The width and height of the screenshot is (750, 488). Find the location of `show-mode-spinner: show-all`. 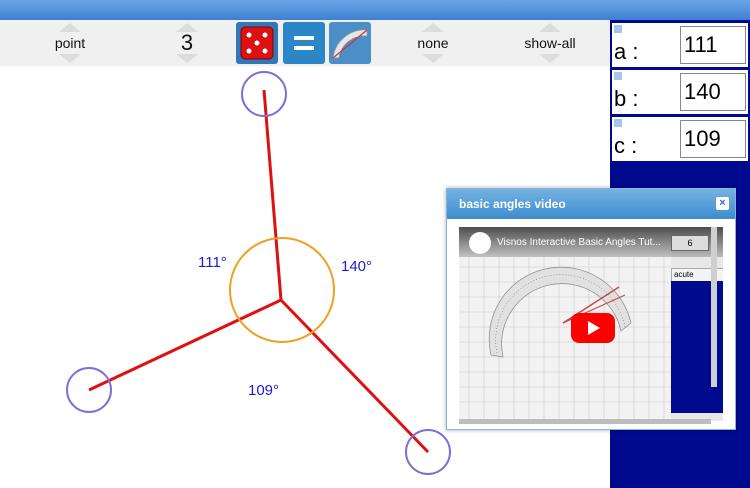

show-mode-spinner: show-all is located at coordinates (550, 43).